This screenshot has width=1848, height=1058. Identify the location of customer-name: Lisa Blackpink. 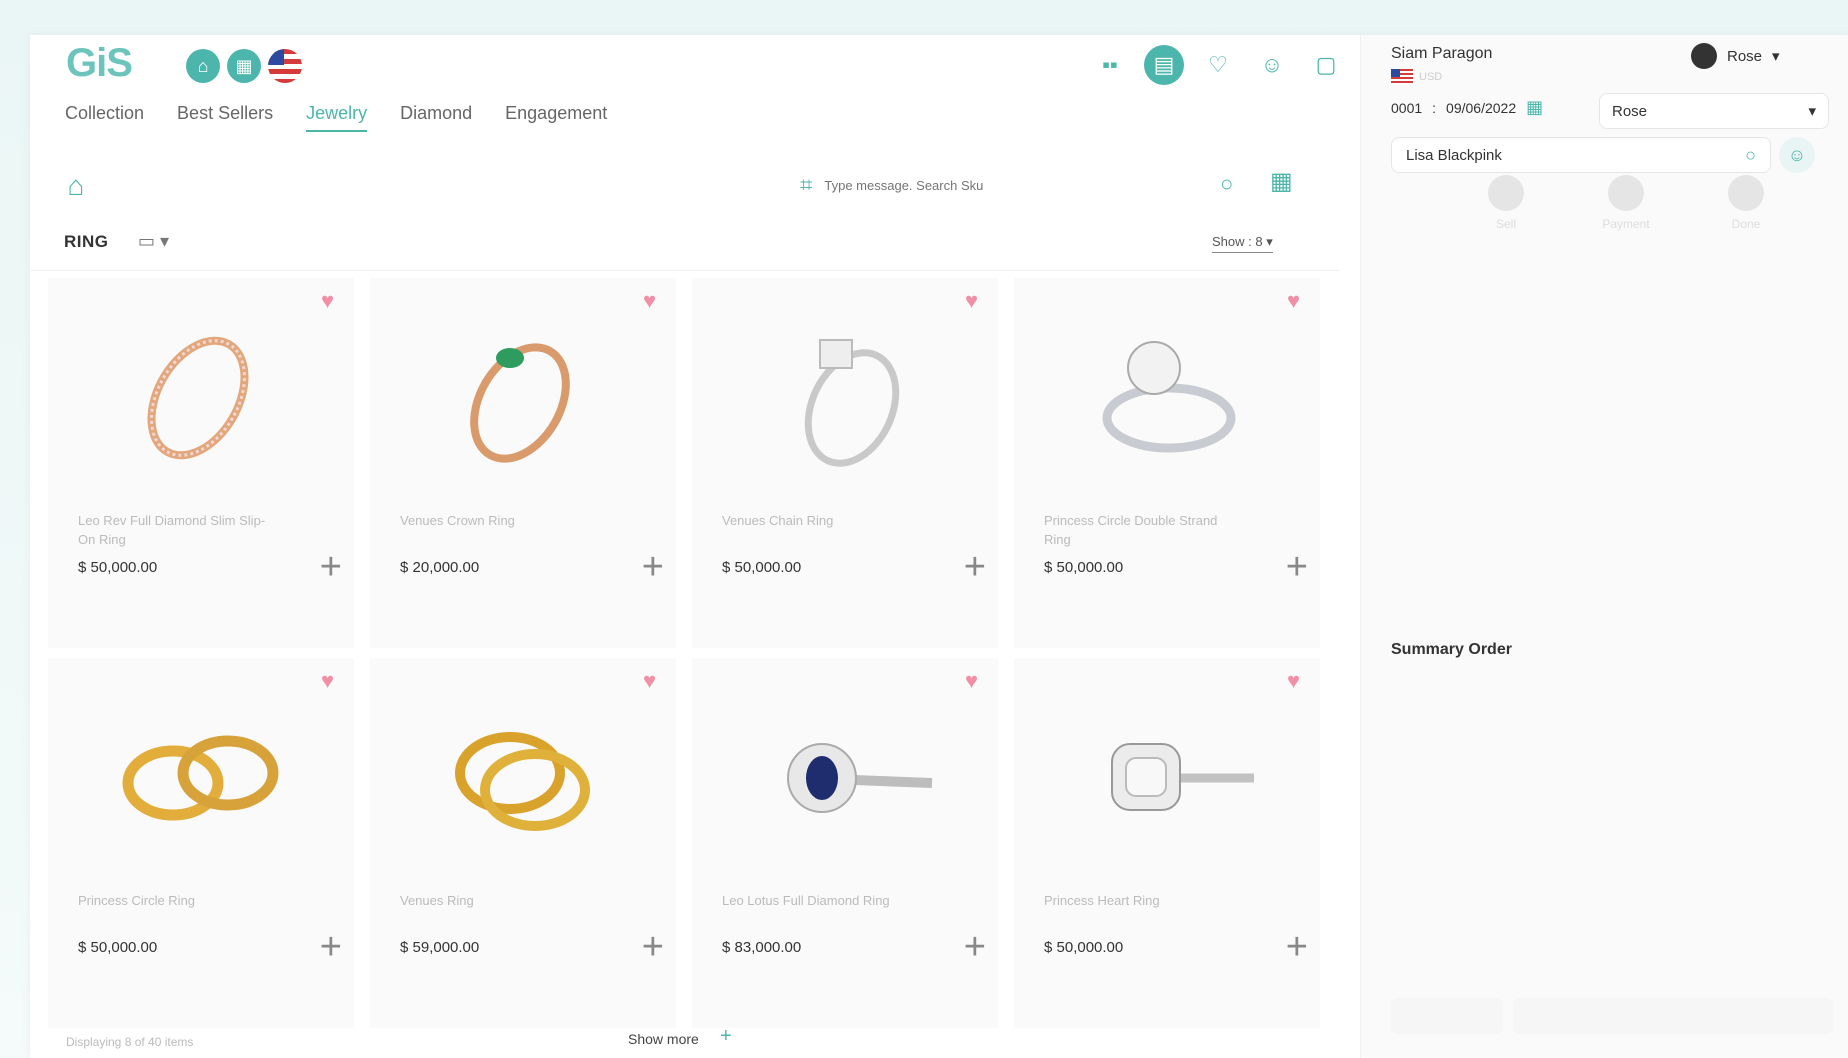
(1454, 155).